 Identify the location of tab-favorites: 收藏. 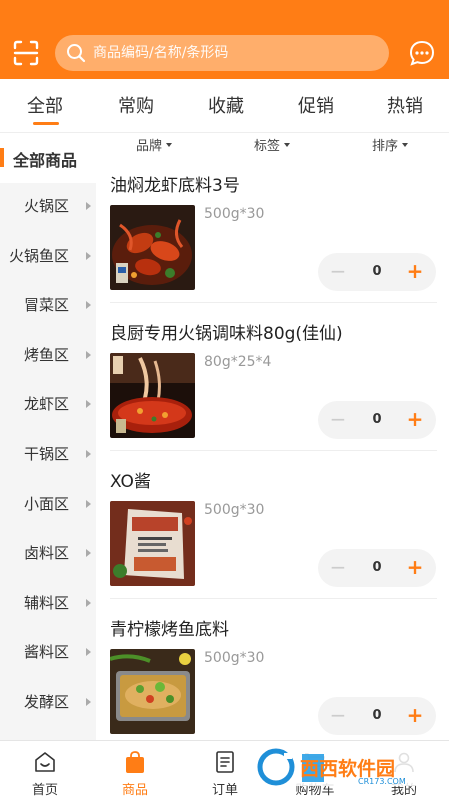
(226, 105).